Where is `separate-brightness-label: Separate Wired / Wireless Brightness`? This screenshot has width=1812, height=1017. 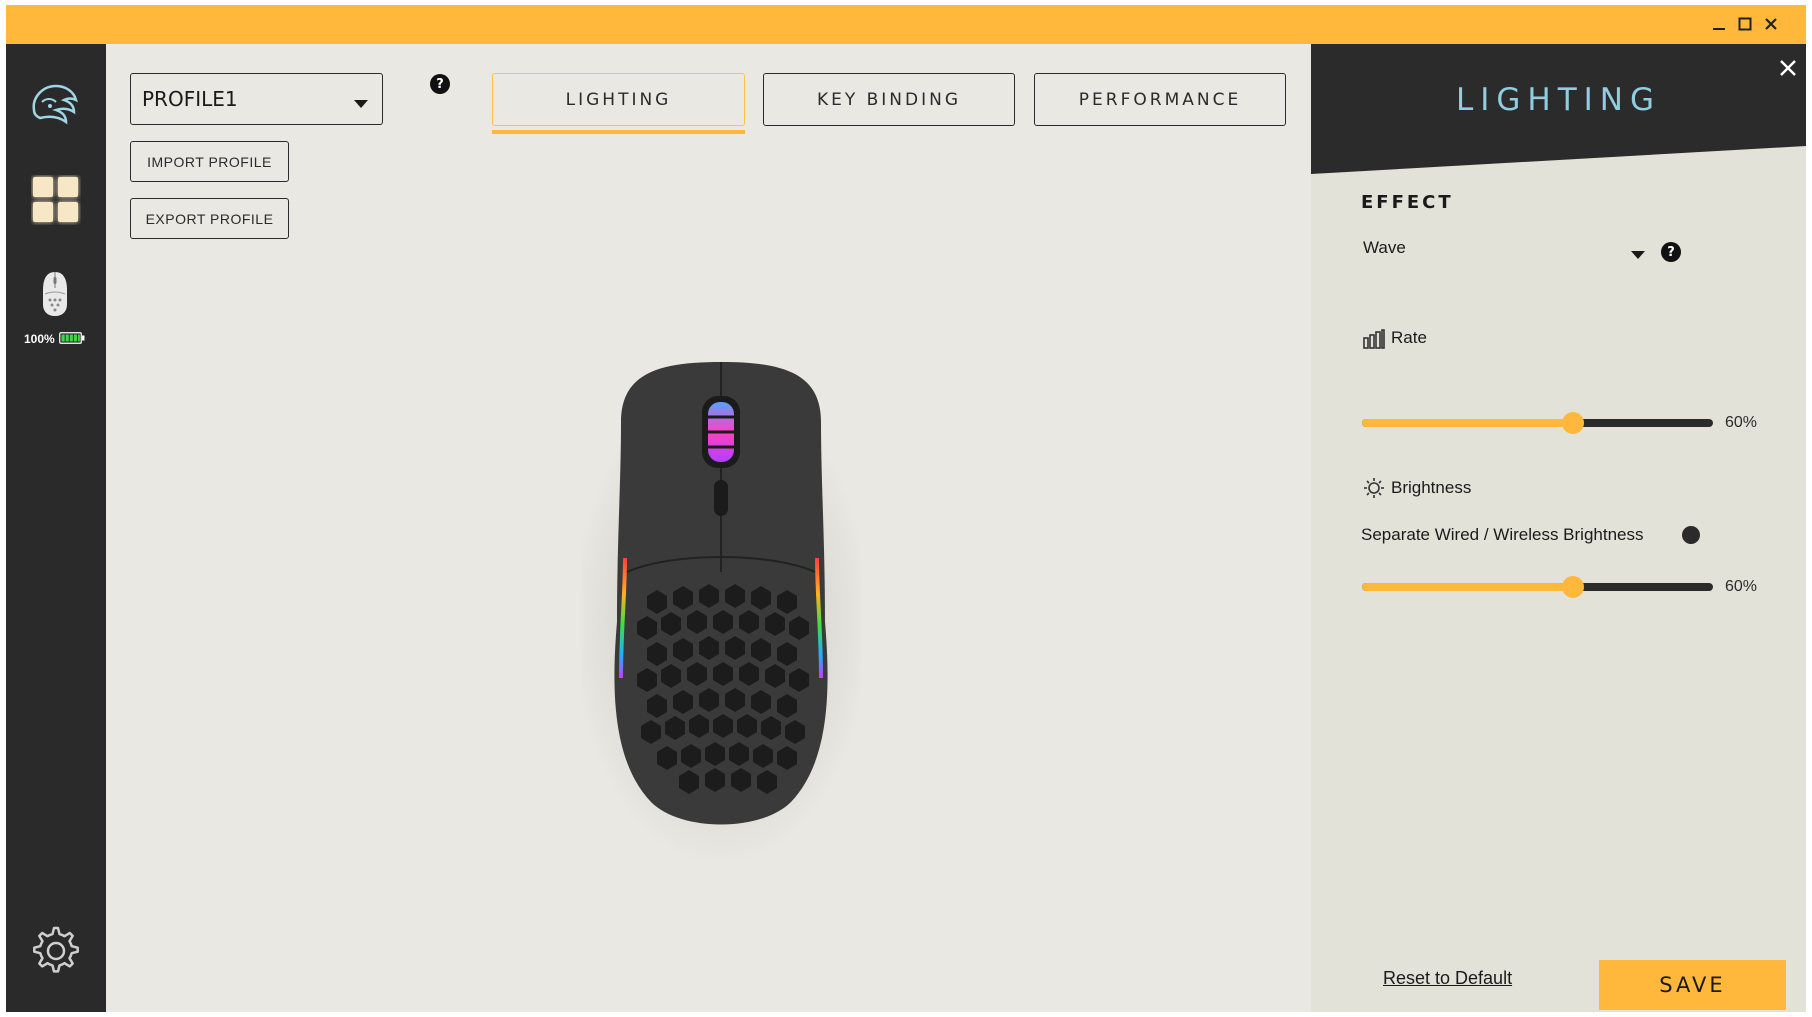
separate-brightness-label: Separate Wired / Wireless Brightness is located at coordinates (1502, 534).